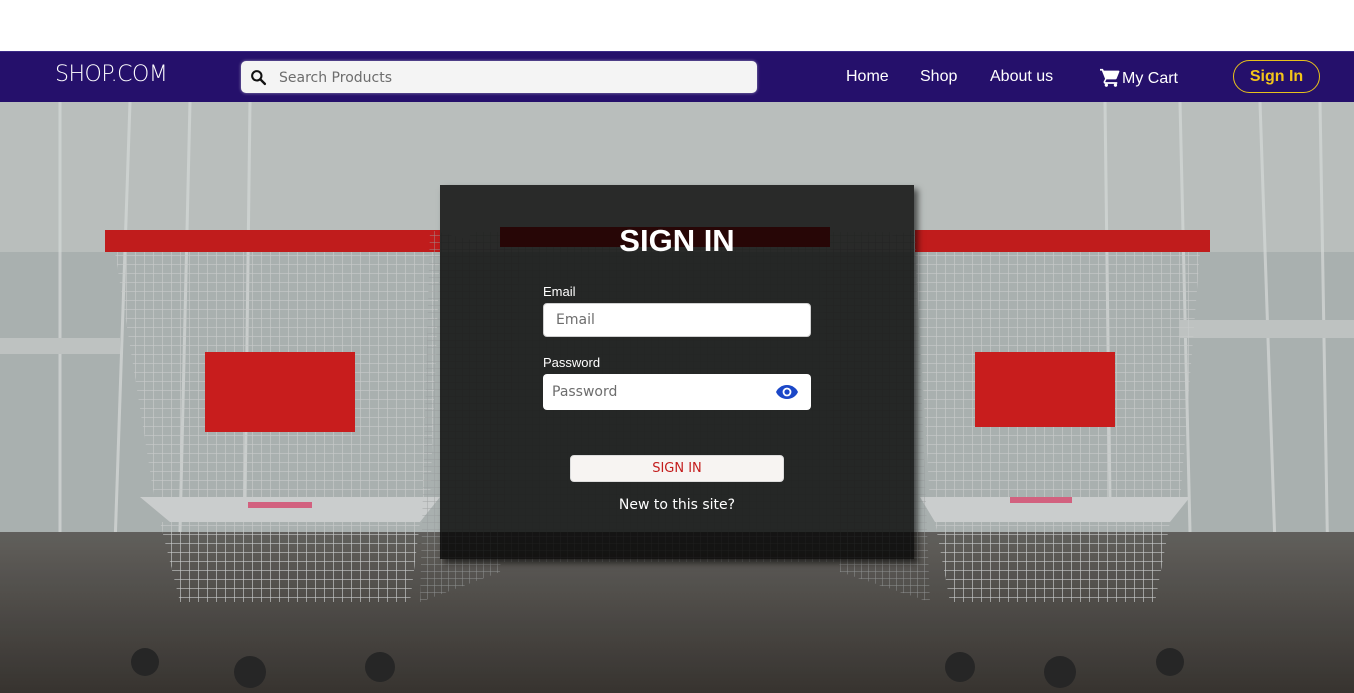  What do you see at coordinates (509, 78) in the screenshot?
I see `search-input` at bounding box center [509, 78].